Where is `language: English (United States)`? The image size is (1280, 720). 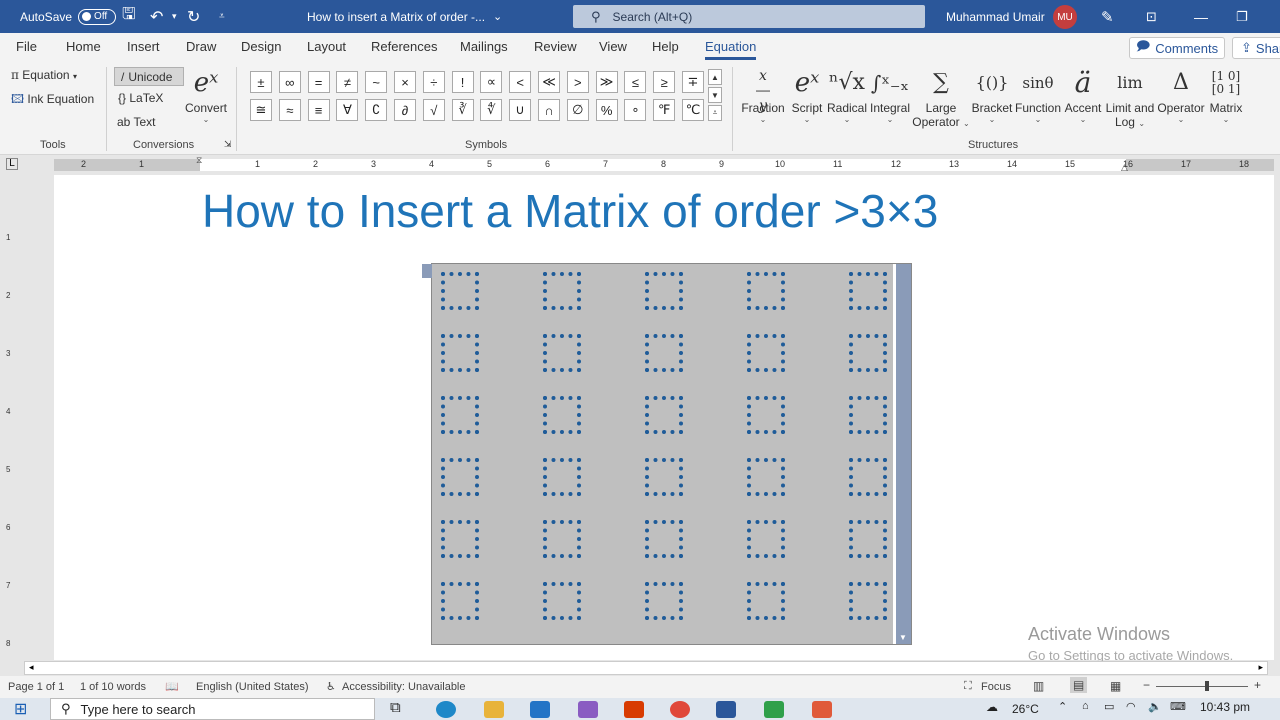 language: English (United States) is located at coordinates (252, 687).